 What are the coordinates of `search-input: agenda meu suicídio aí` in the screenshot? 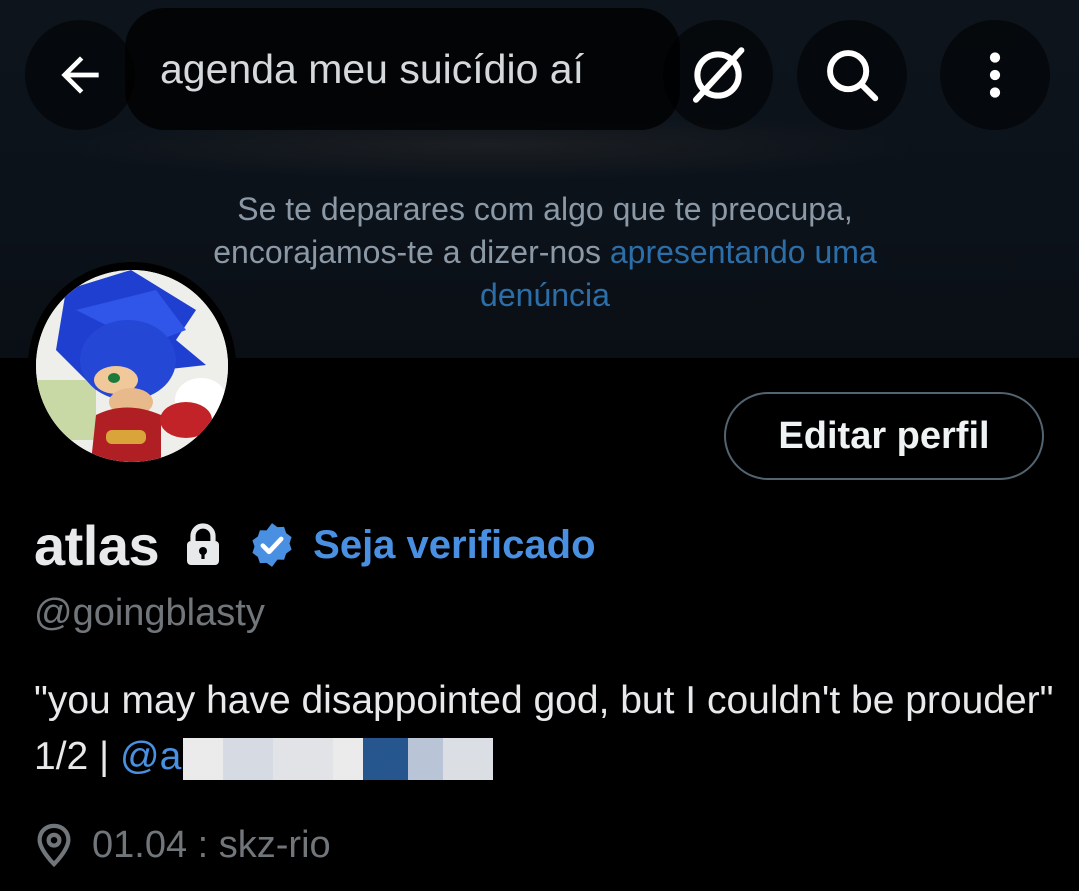 It's located at (402, 69).